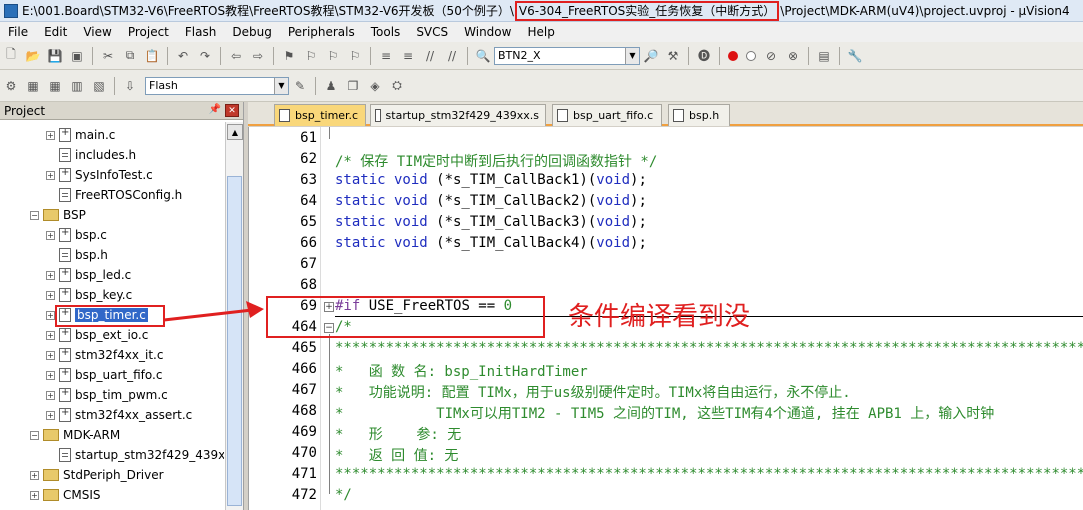 This screenshot has height=510, width=1083. What do you see at coordinates (77, 86) in the screenshot?
I see `batch-build-icon: ▥` at bounding box center [77, 86].